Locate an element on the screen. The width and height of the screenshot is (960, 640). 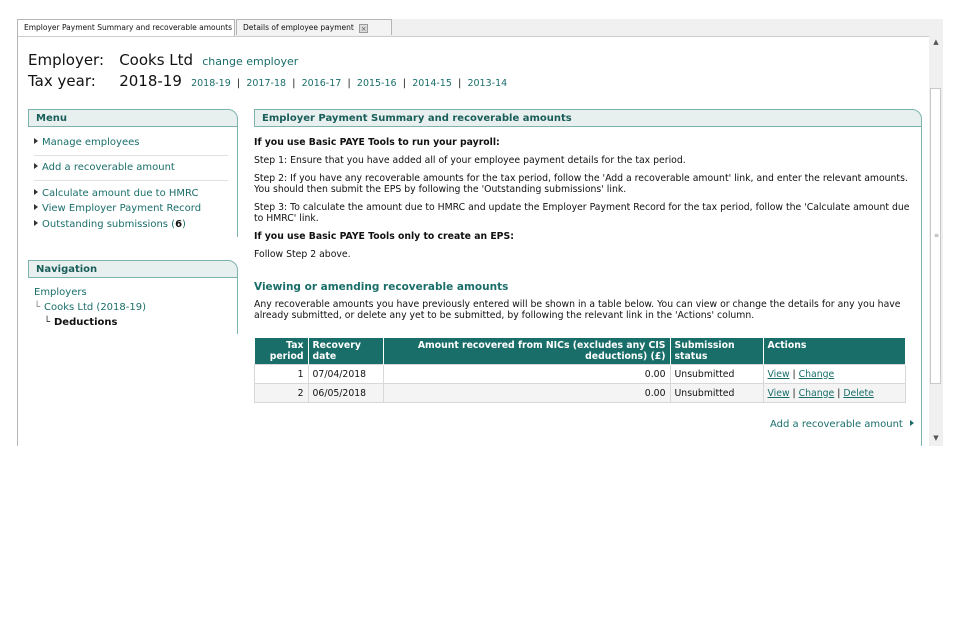
menu-item-label: View Employer Payment Record is located at coordinates (122, 208).